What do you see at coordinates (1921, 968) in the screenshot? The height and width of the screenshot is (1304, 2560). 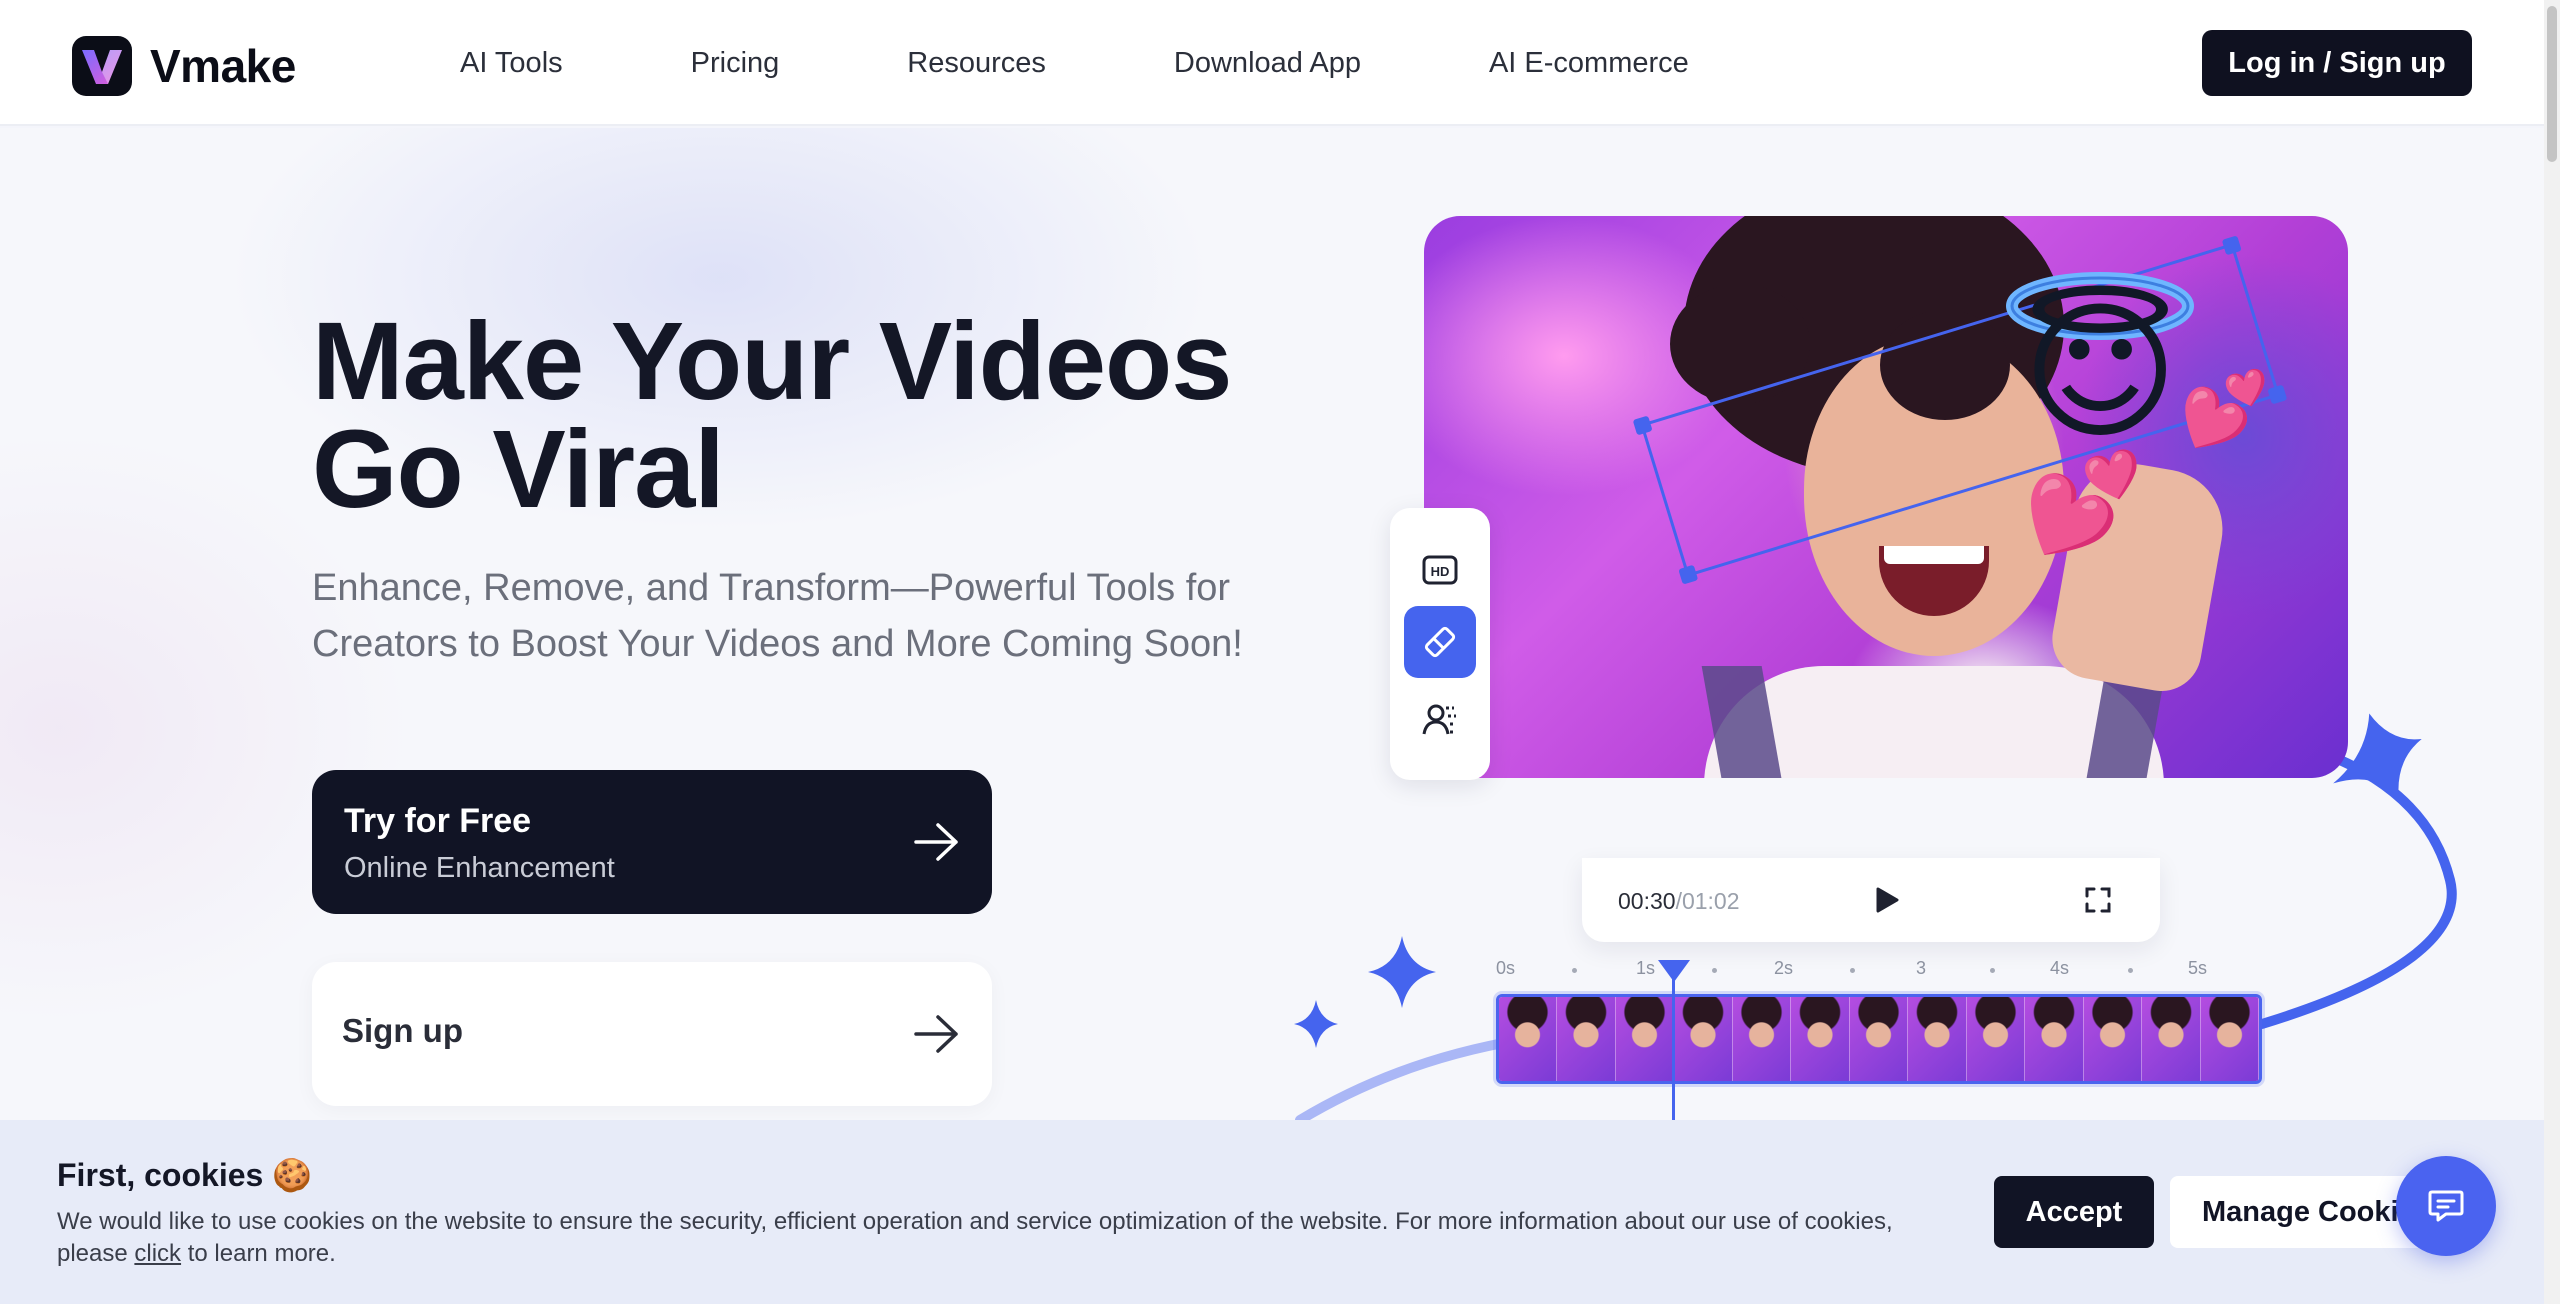 I see `ruler-label: 3` at bounding box center [1921, 968].